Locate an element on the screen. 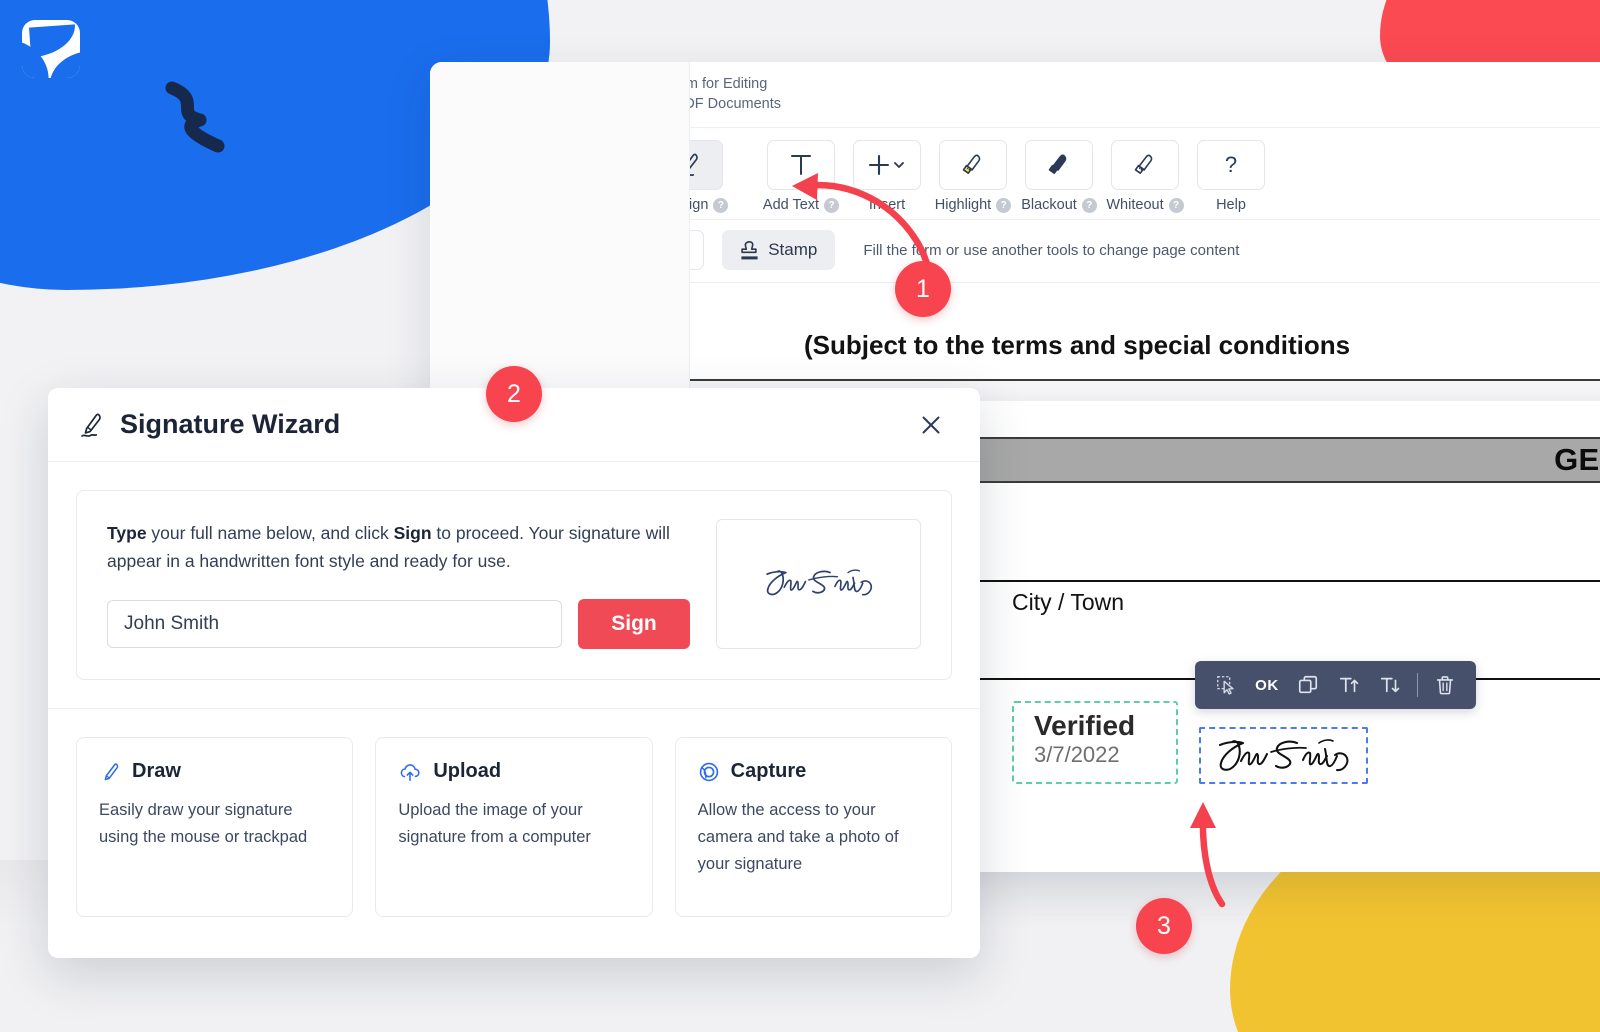 The width and height of the screenshot is (1600, 1032). highlight-tool-button is located at coordinates (973, 165).